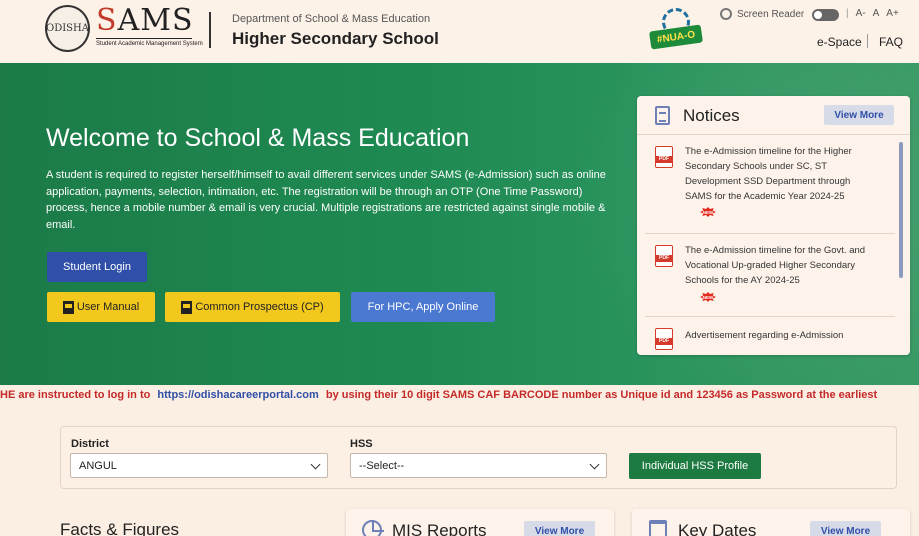  What do you see at coordinates (771, 522) in the screenshot?
I see `key-dates-card: Key Dates View More` at bounding box center [771, 522].